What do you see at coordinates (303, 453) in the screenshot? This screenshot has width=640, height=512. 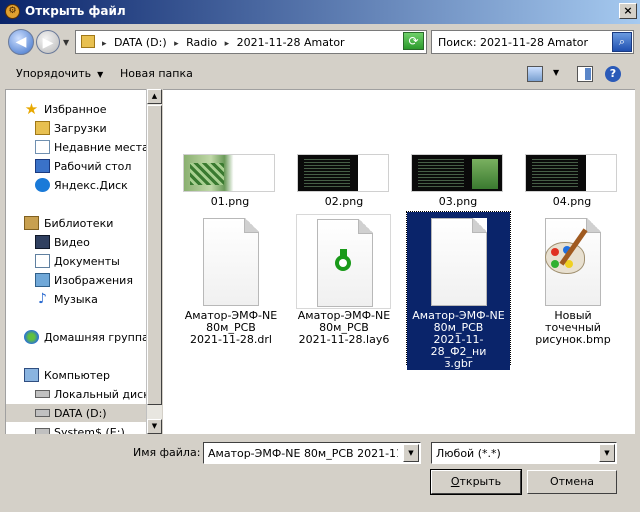 I see `filename-input: Аматор-ЭМФ-NE 80м_PCB 2021-11-` at bounding box center [303, 453].